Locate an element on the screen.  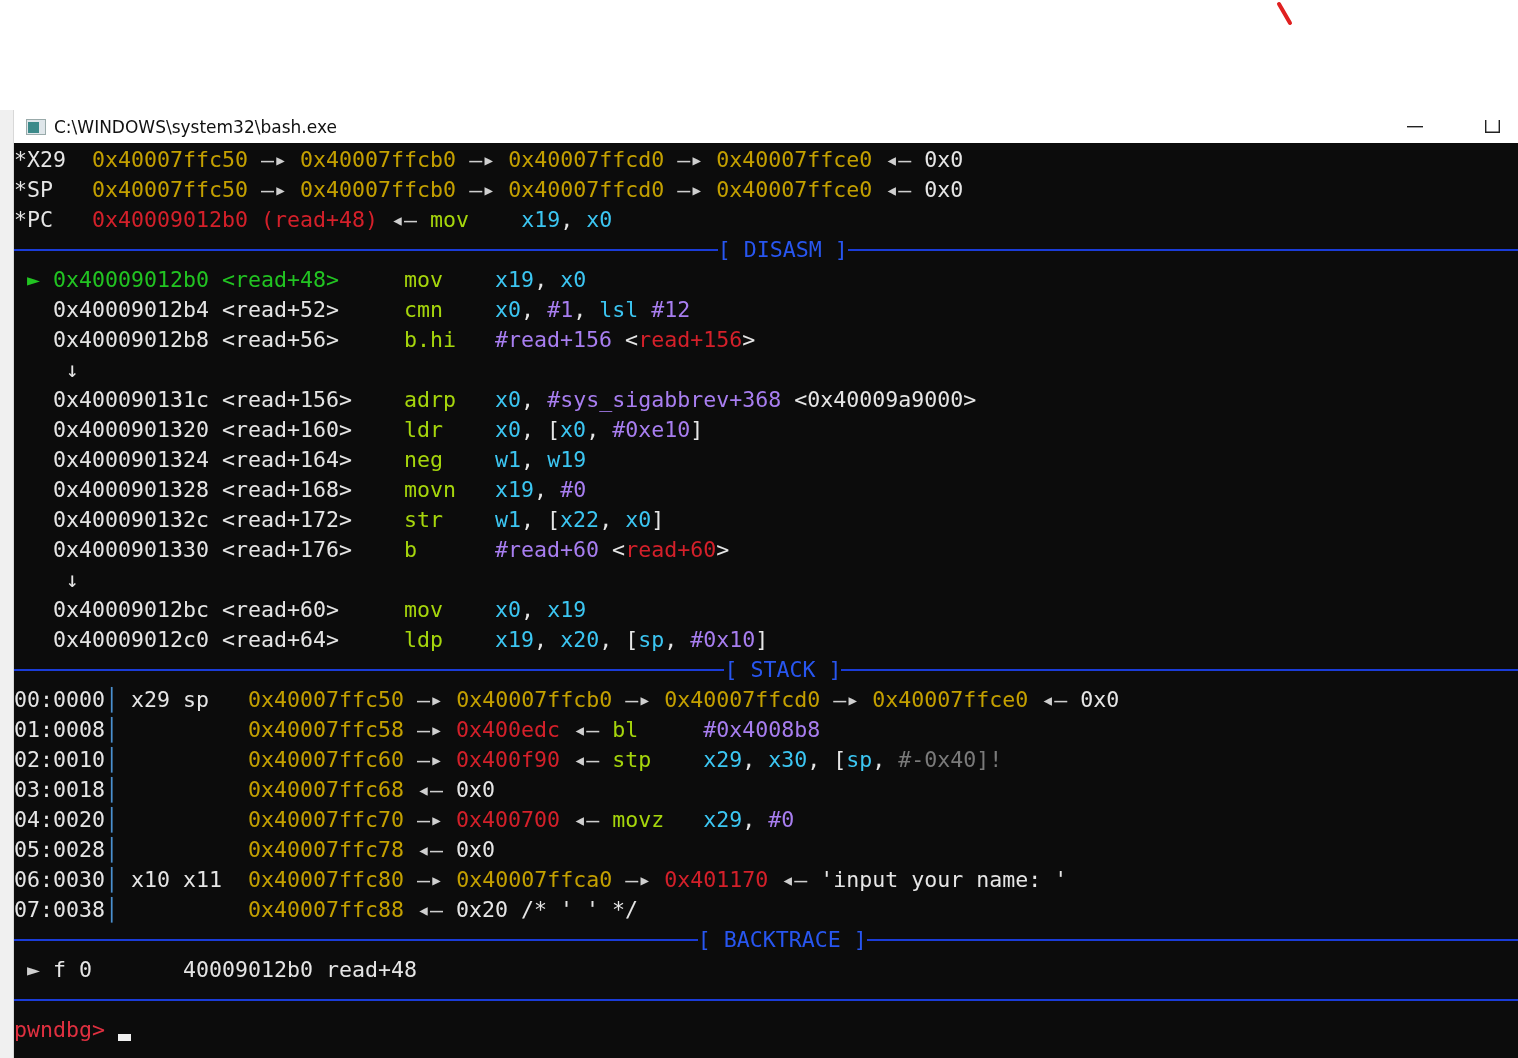
terminal-text: x30 is located at coordinates (788, 759).